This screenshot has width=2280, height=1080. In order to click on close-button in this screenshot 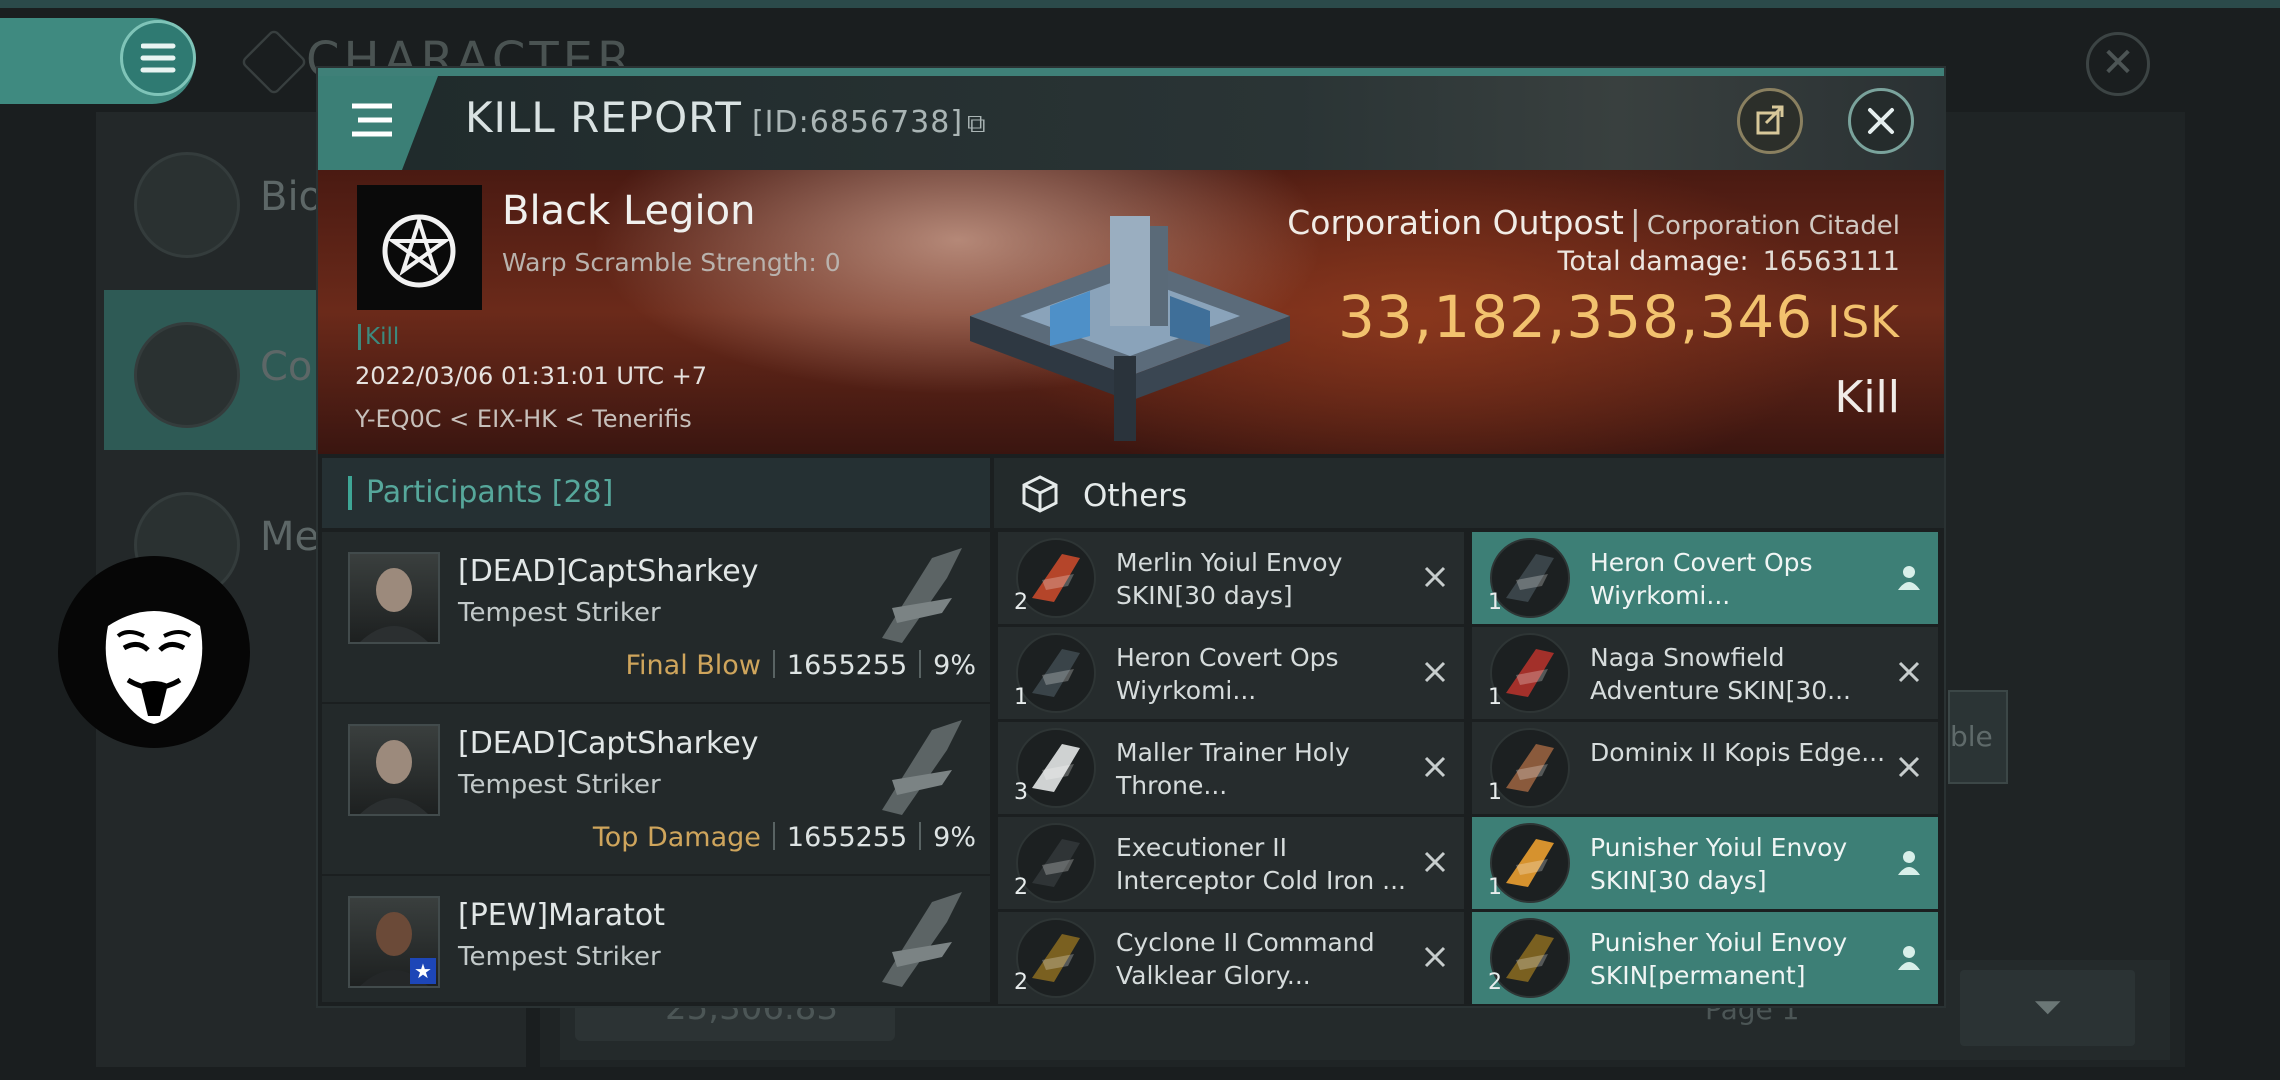, I will do `click(1881, 121)`.